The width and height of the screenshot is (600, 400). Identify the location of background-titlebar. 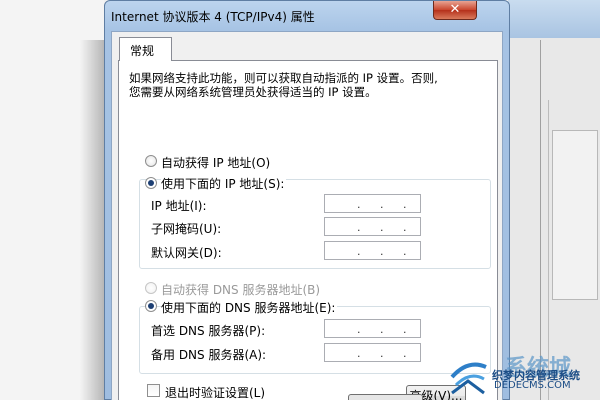
(554, 19).